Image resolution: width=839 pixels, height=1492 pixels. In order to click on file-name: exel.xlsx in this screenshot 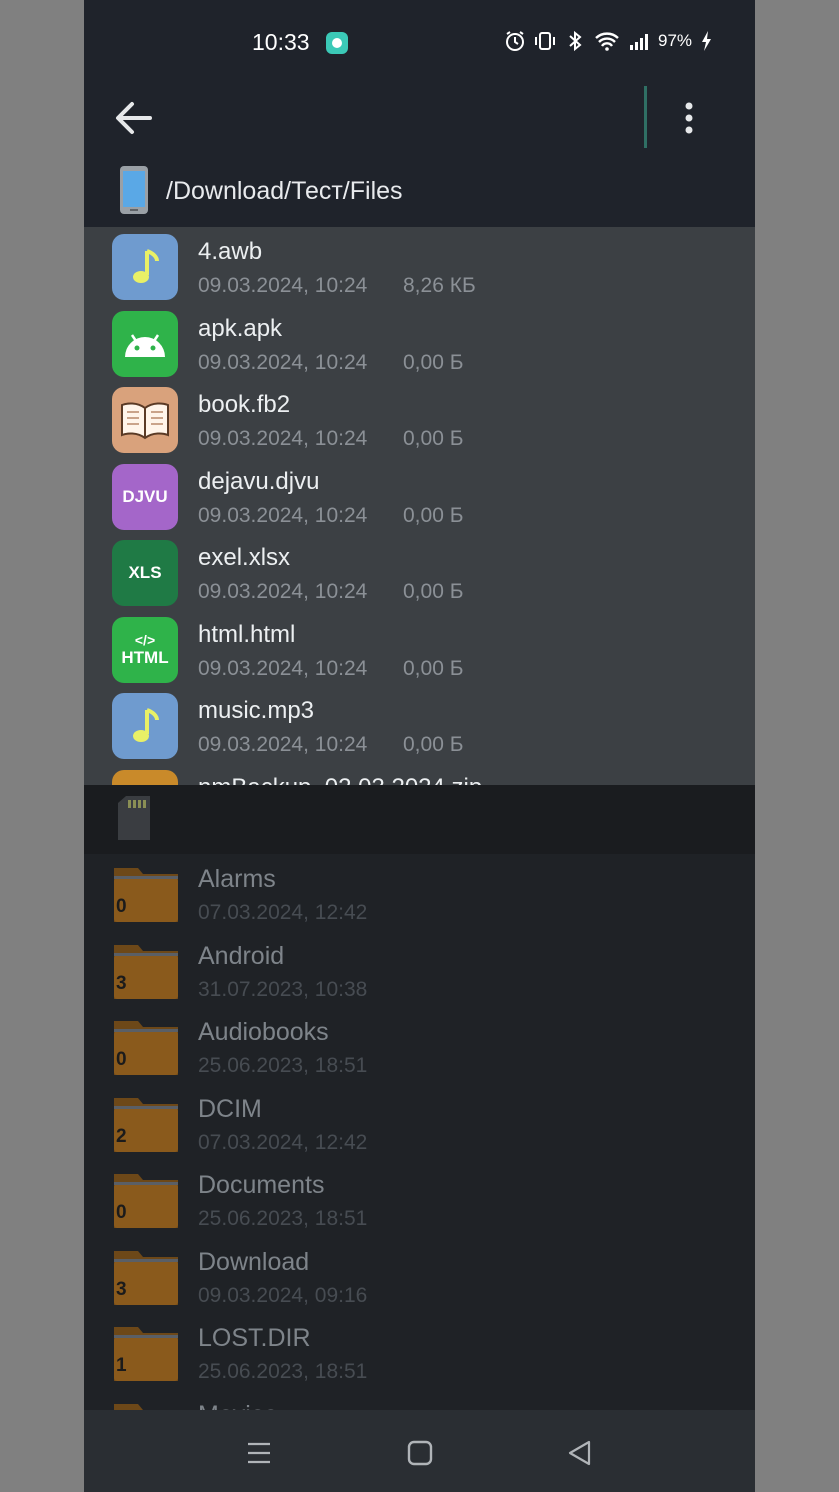, I will do `click(244, 557)`.